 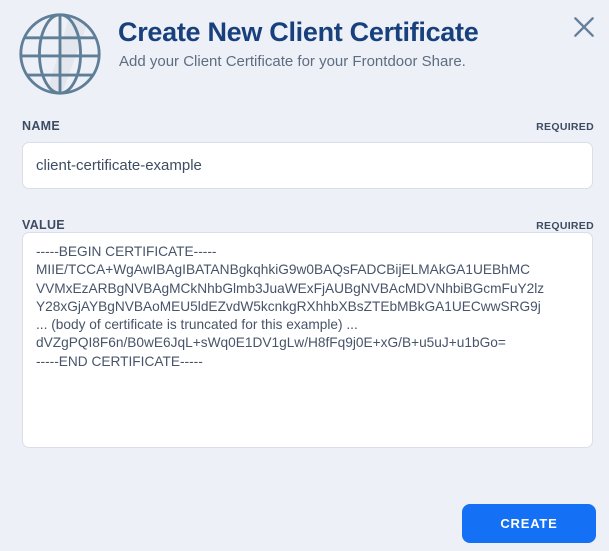 I want to click on value-field-header: VALUE REQUIRED, so click(x=308, y=225).